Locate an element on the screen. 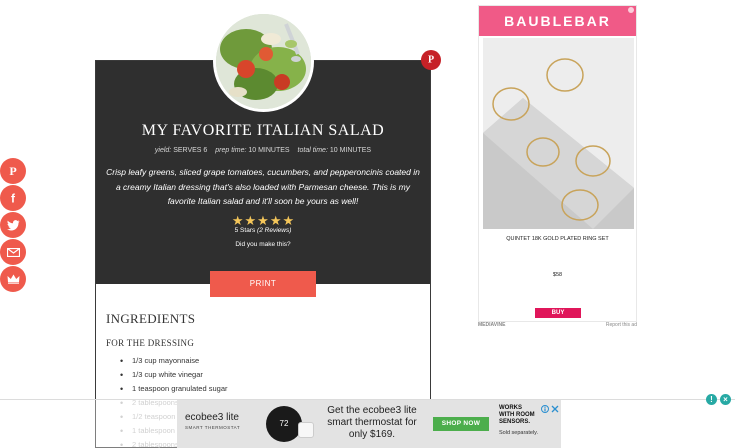 The image size is (735, 448). ad-product-image is located at coordinates (558, 133).